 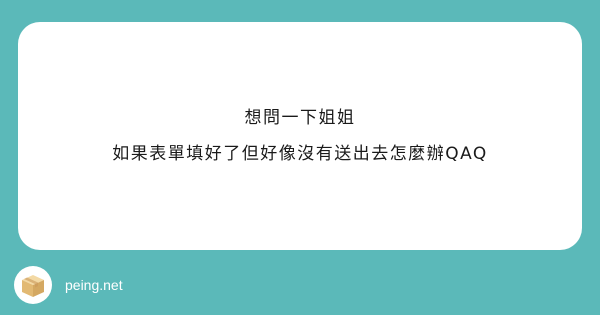 I want to click on footer-branding: peing.net, so click(x=68, y=285).